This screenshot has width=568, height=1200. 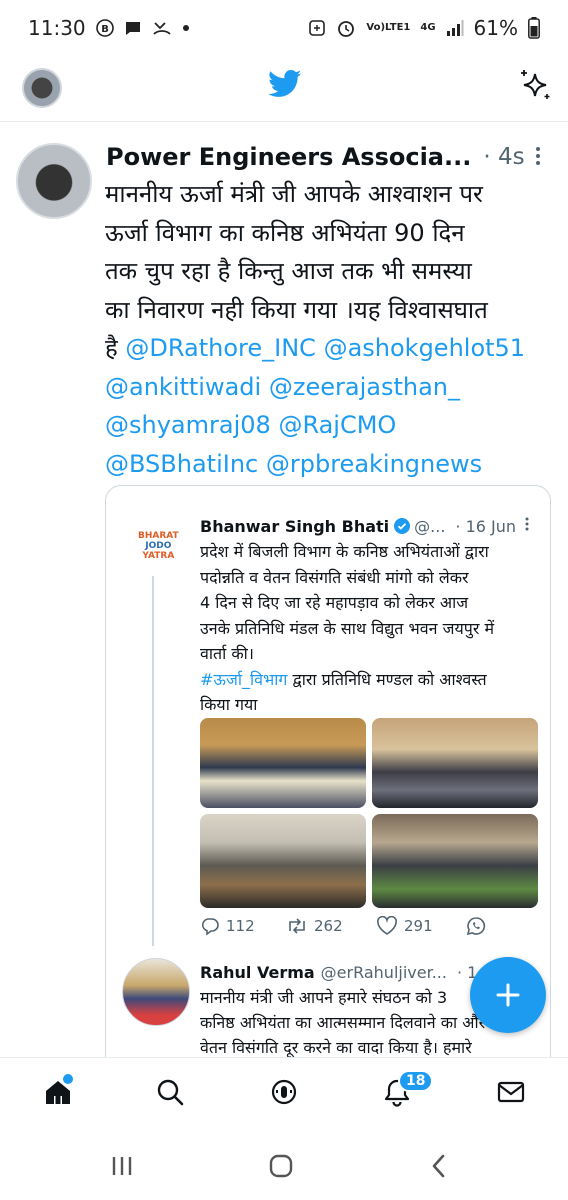 What do you see at coordinates (57, 28) in the screenshot?
I see `clock: 11:30` at bounding box center [57, 28].